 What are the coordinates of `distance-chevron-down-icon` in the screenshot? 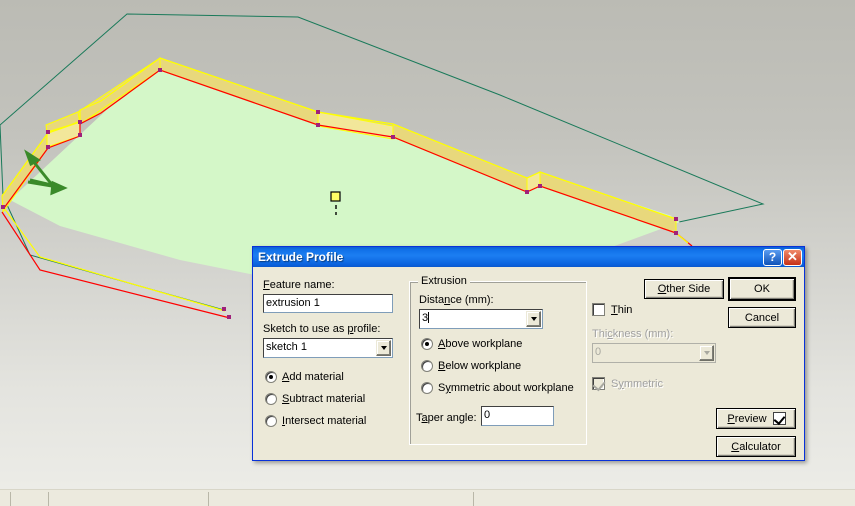 It's located at (533, 319).